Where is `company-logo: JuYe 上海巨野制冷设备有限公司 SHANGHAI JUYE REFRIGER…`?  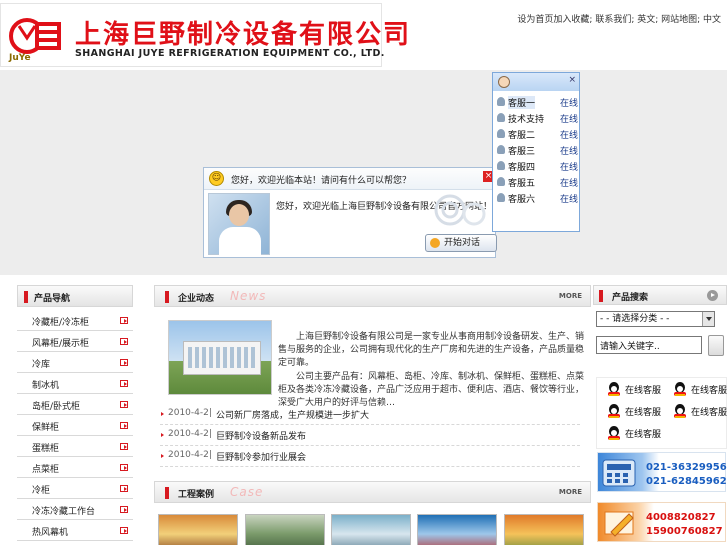 company-logo: JuYe 上海巨野制冷设备有限公司 SHANGHAI JUYE REFRIGER… is located at coordinates (204, 35).